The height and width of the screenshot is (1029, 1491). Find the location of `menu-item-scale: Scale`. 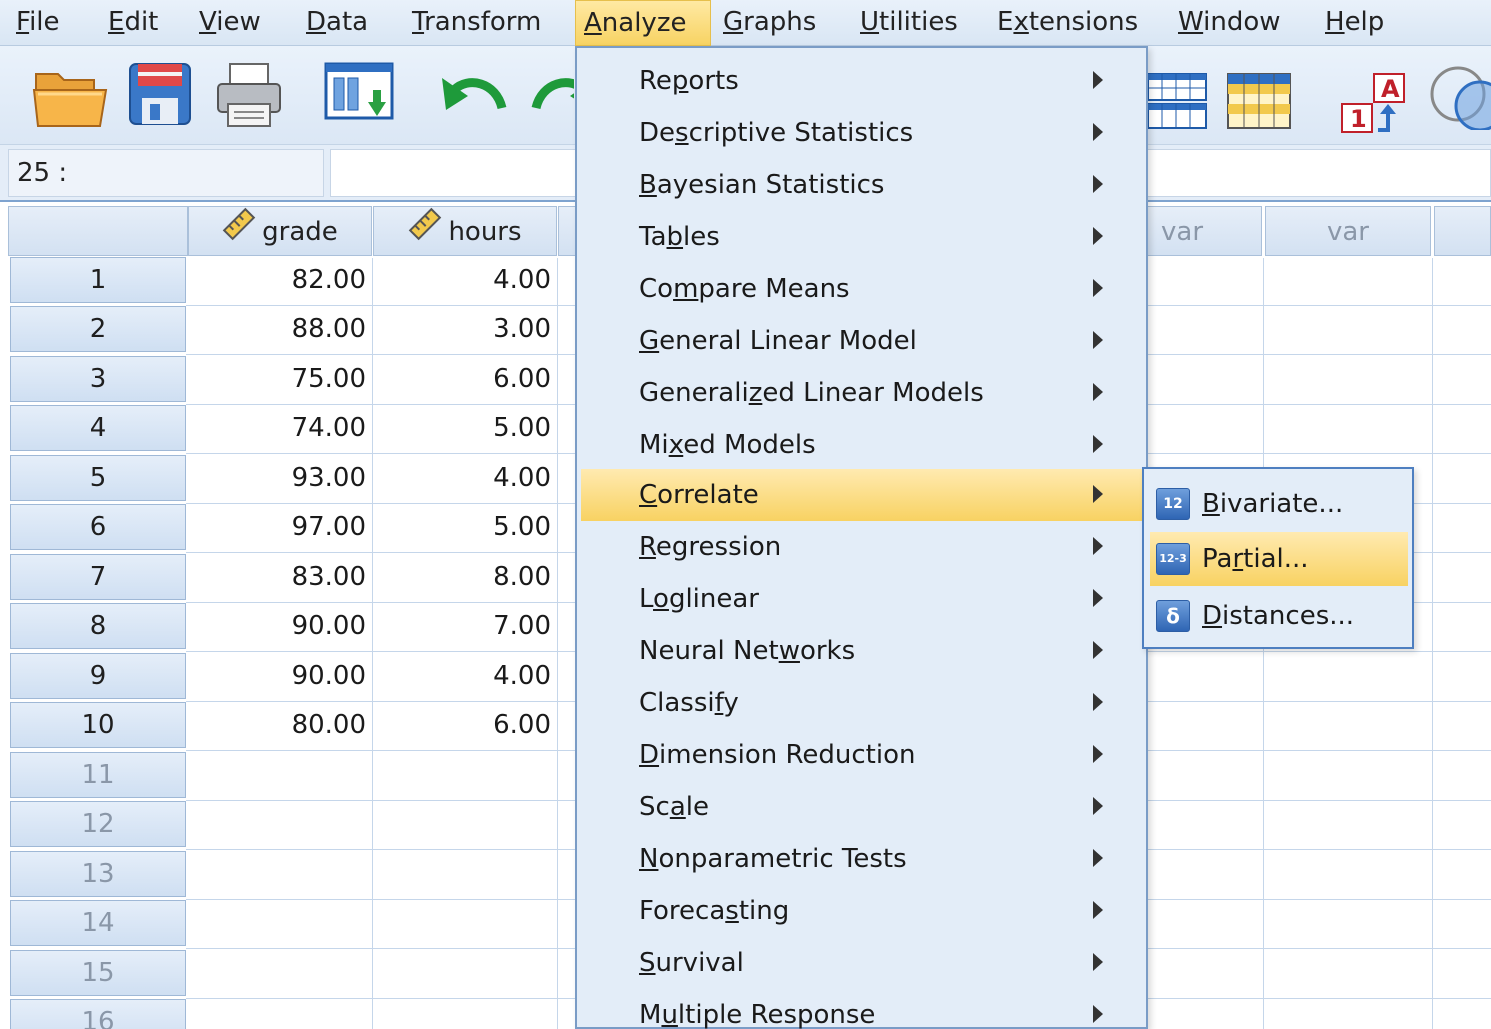

menu-item-scale: Scale is located at coordinates (861, 807).